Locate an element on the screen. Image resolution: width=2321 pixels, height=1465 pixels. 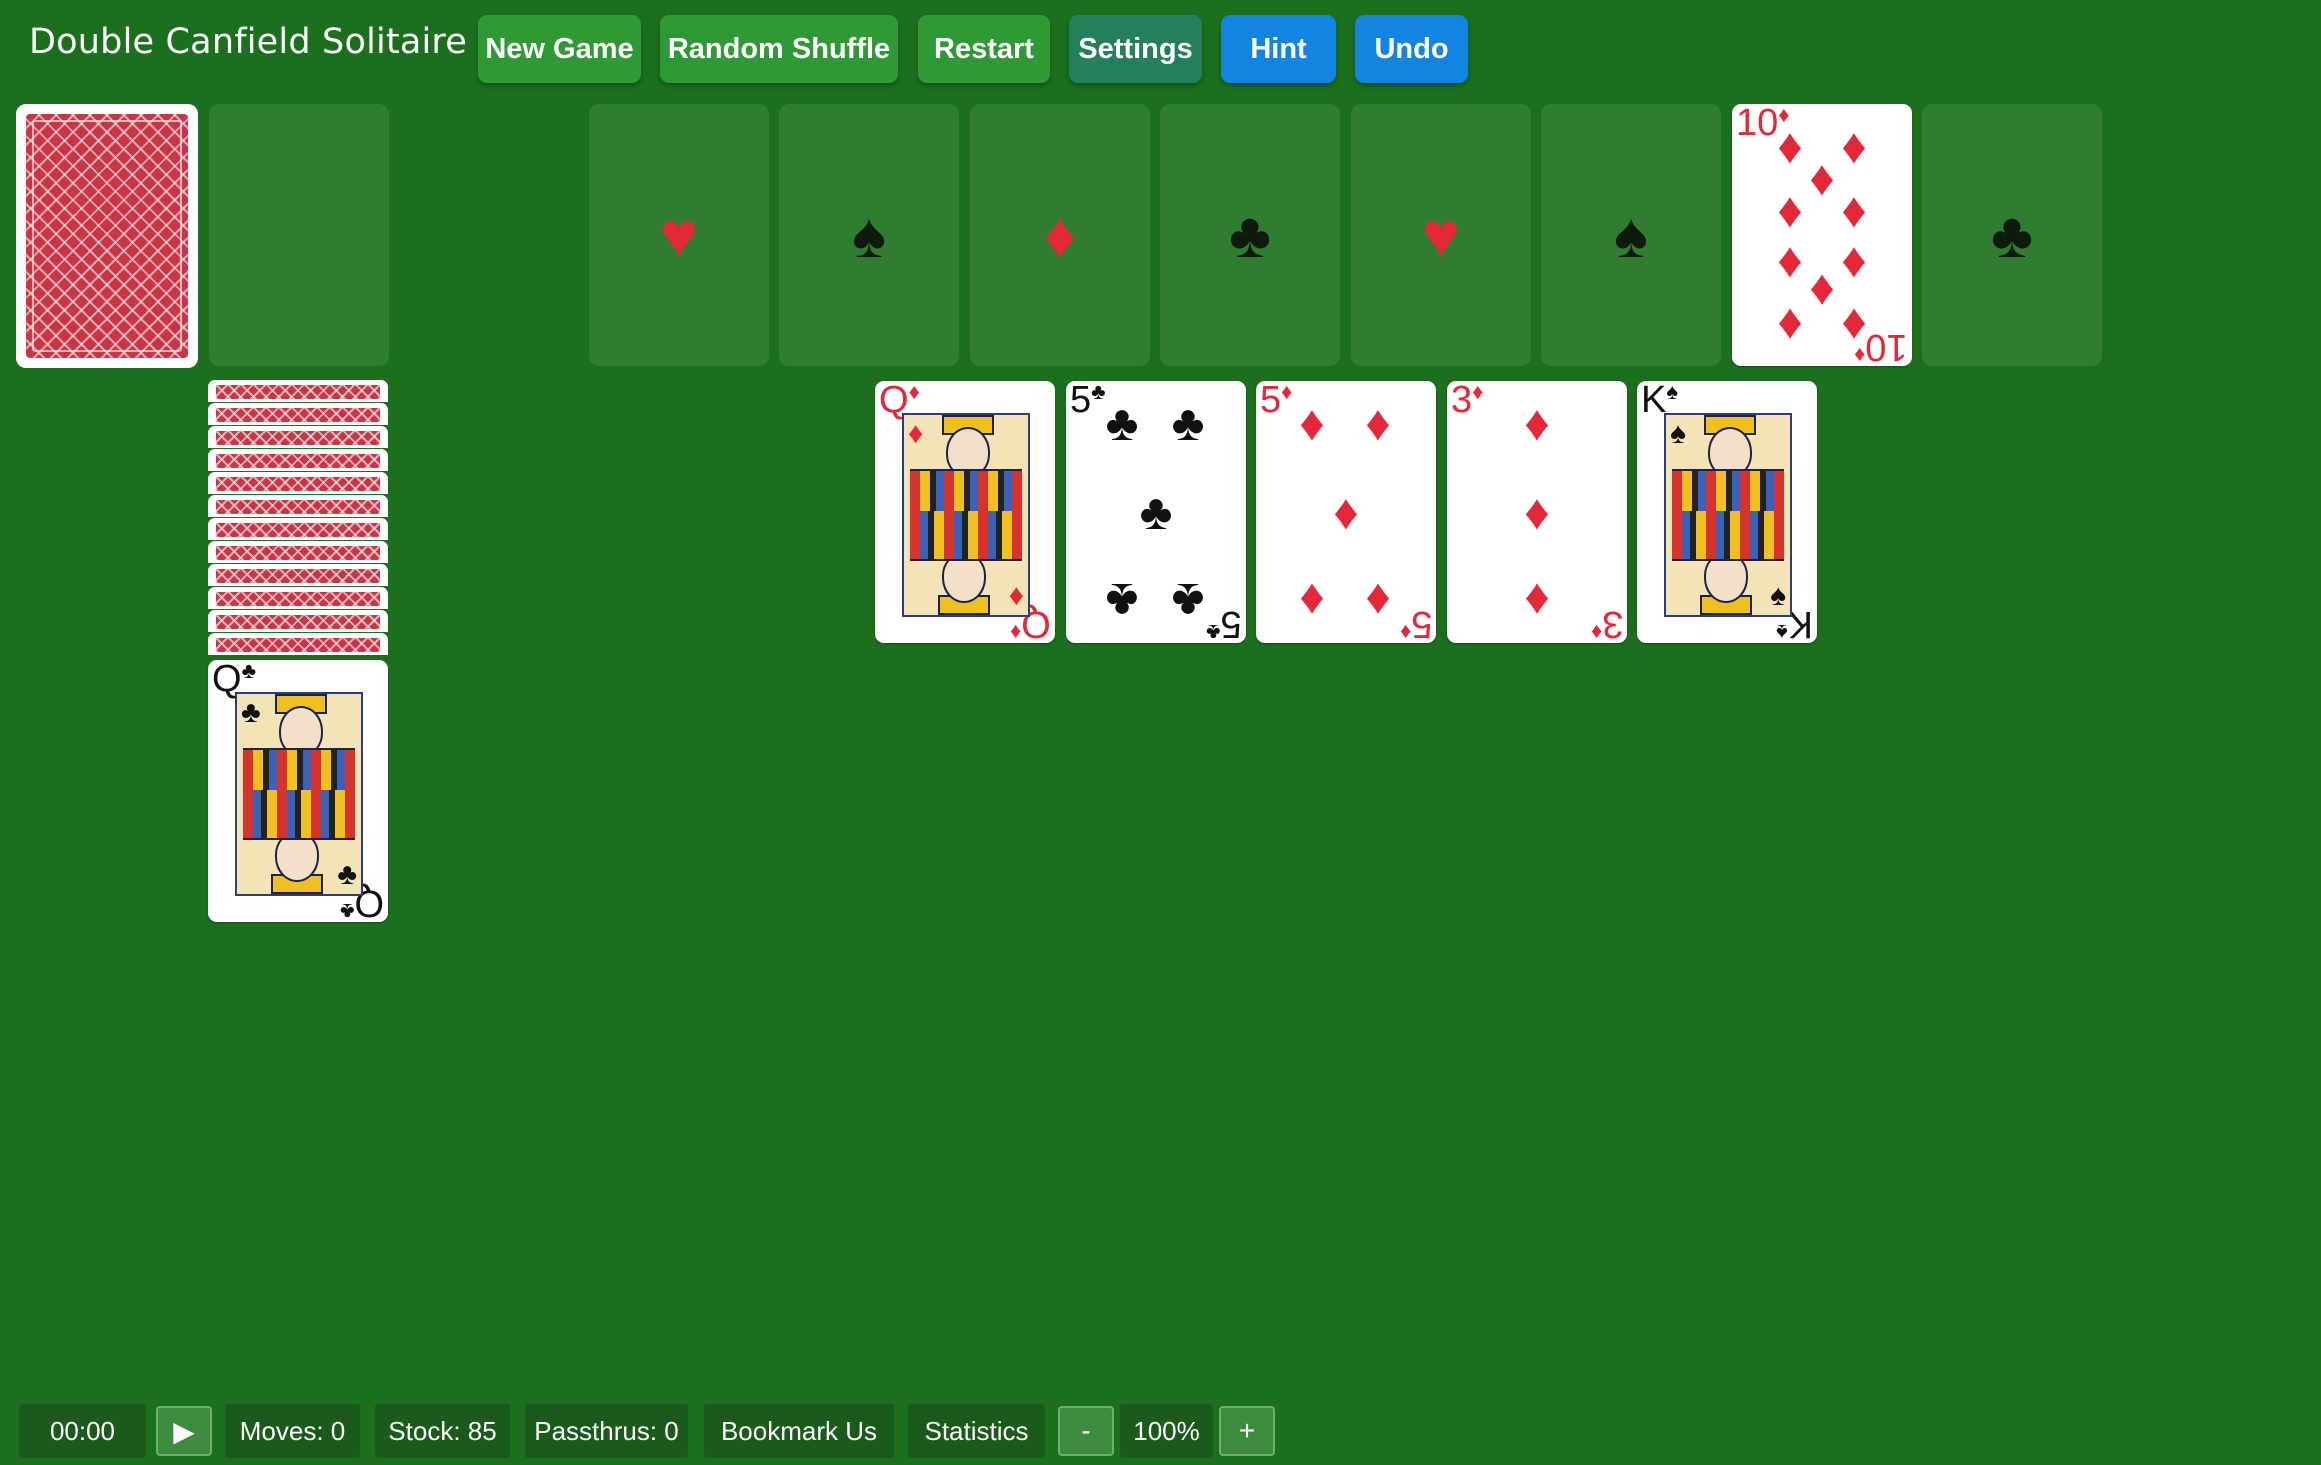
moves-counter: Moves: 0 is located at coordinates (292, 1431).